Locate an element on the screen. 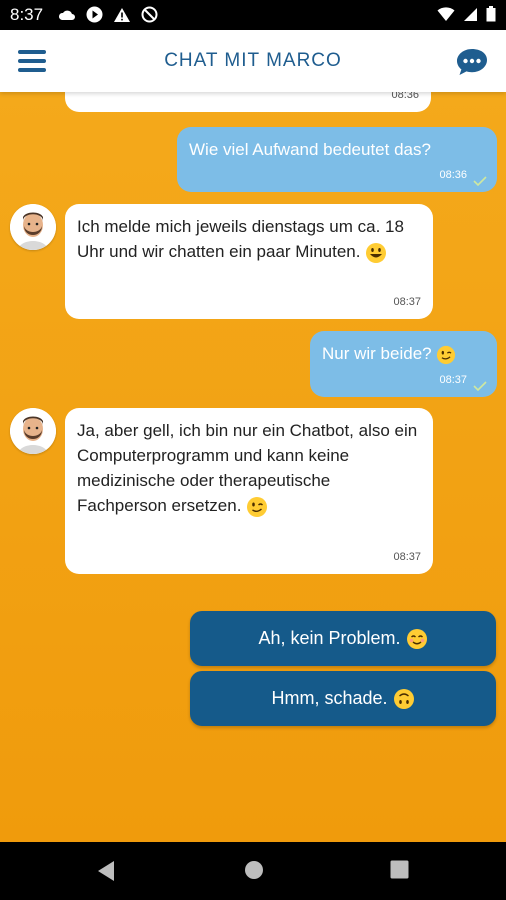 The width and height of the screenshot is (506, 900). warning-icon is located at coordinates (122, 14).